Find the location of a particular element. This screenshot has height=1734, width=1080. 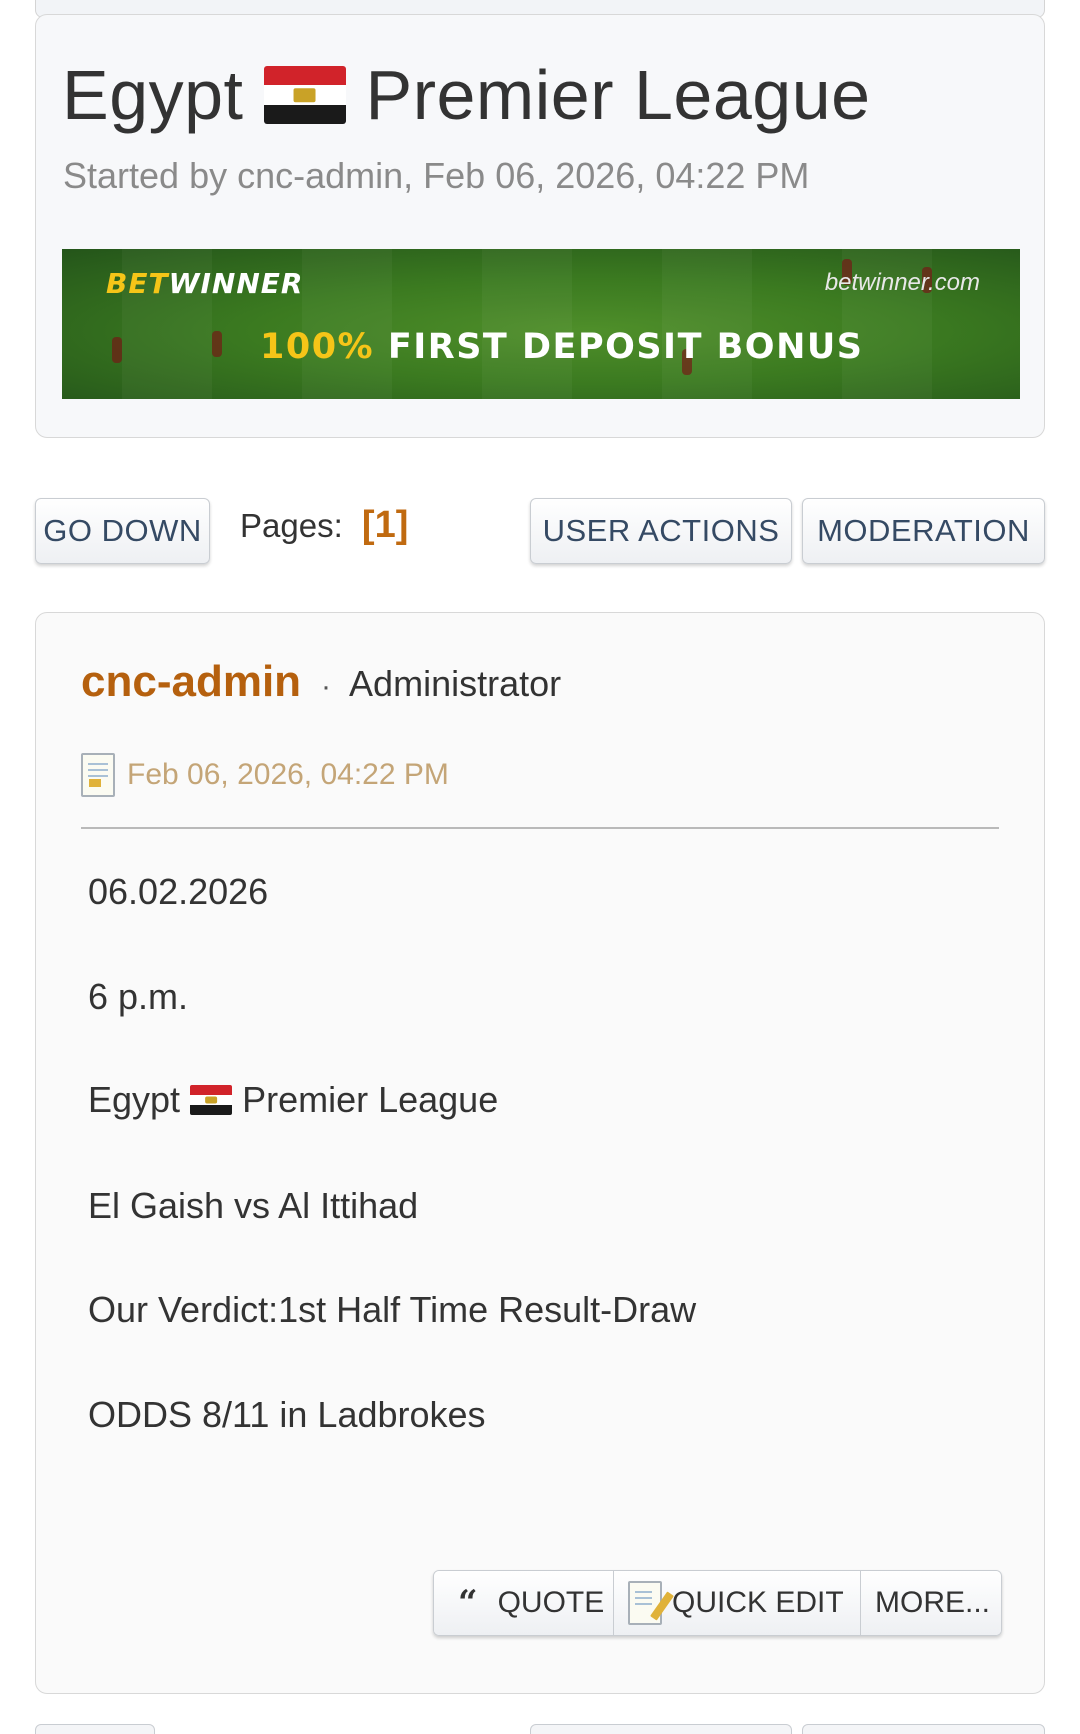

post-line-verdict: Our Verdict:1st Half Time Result-Draw is located at coordinates (392, 1309).